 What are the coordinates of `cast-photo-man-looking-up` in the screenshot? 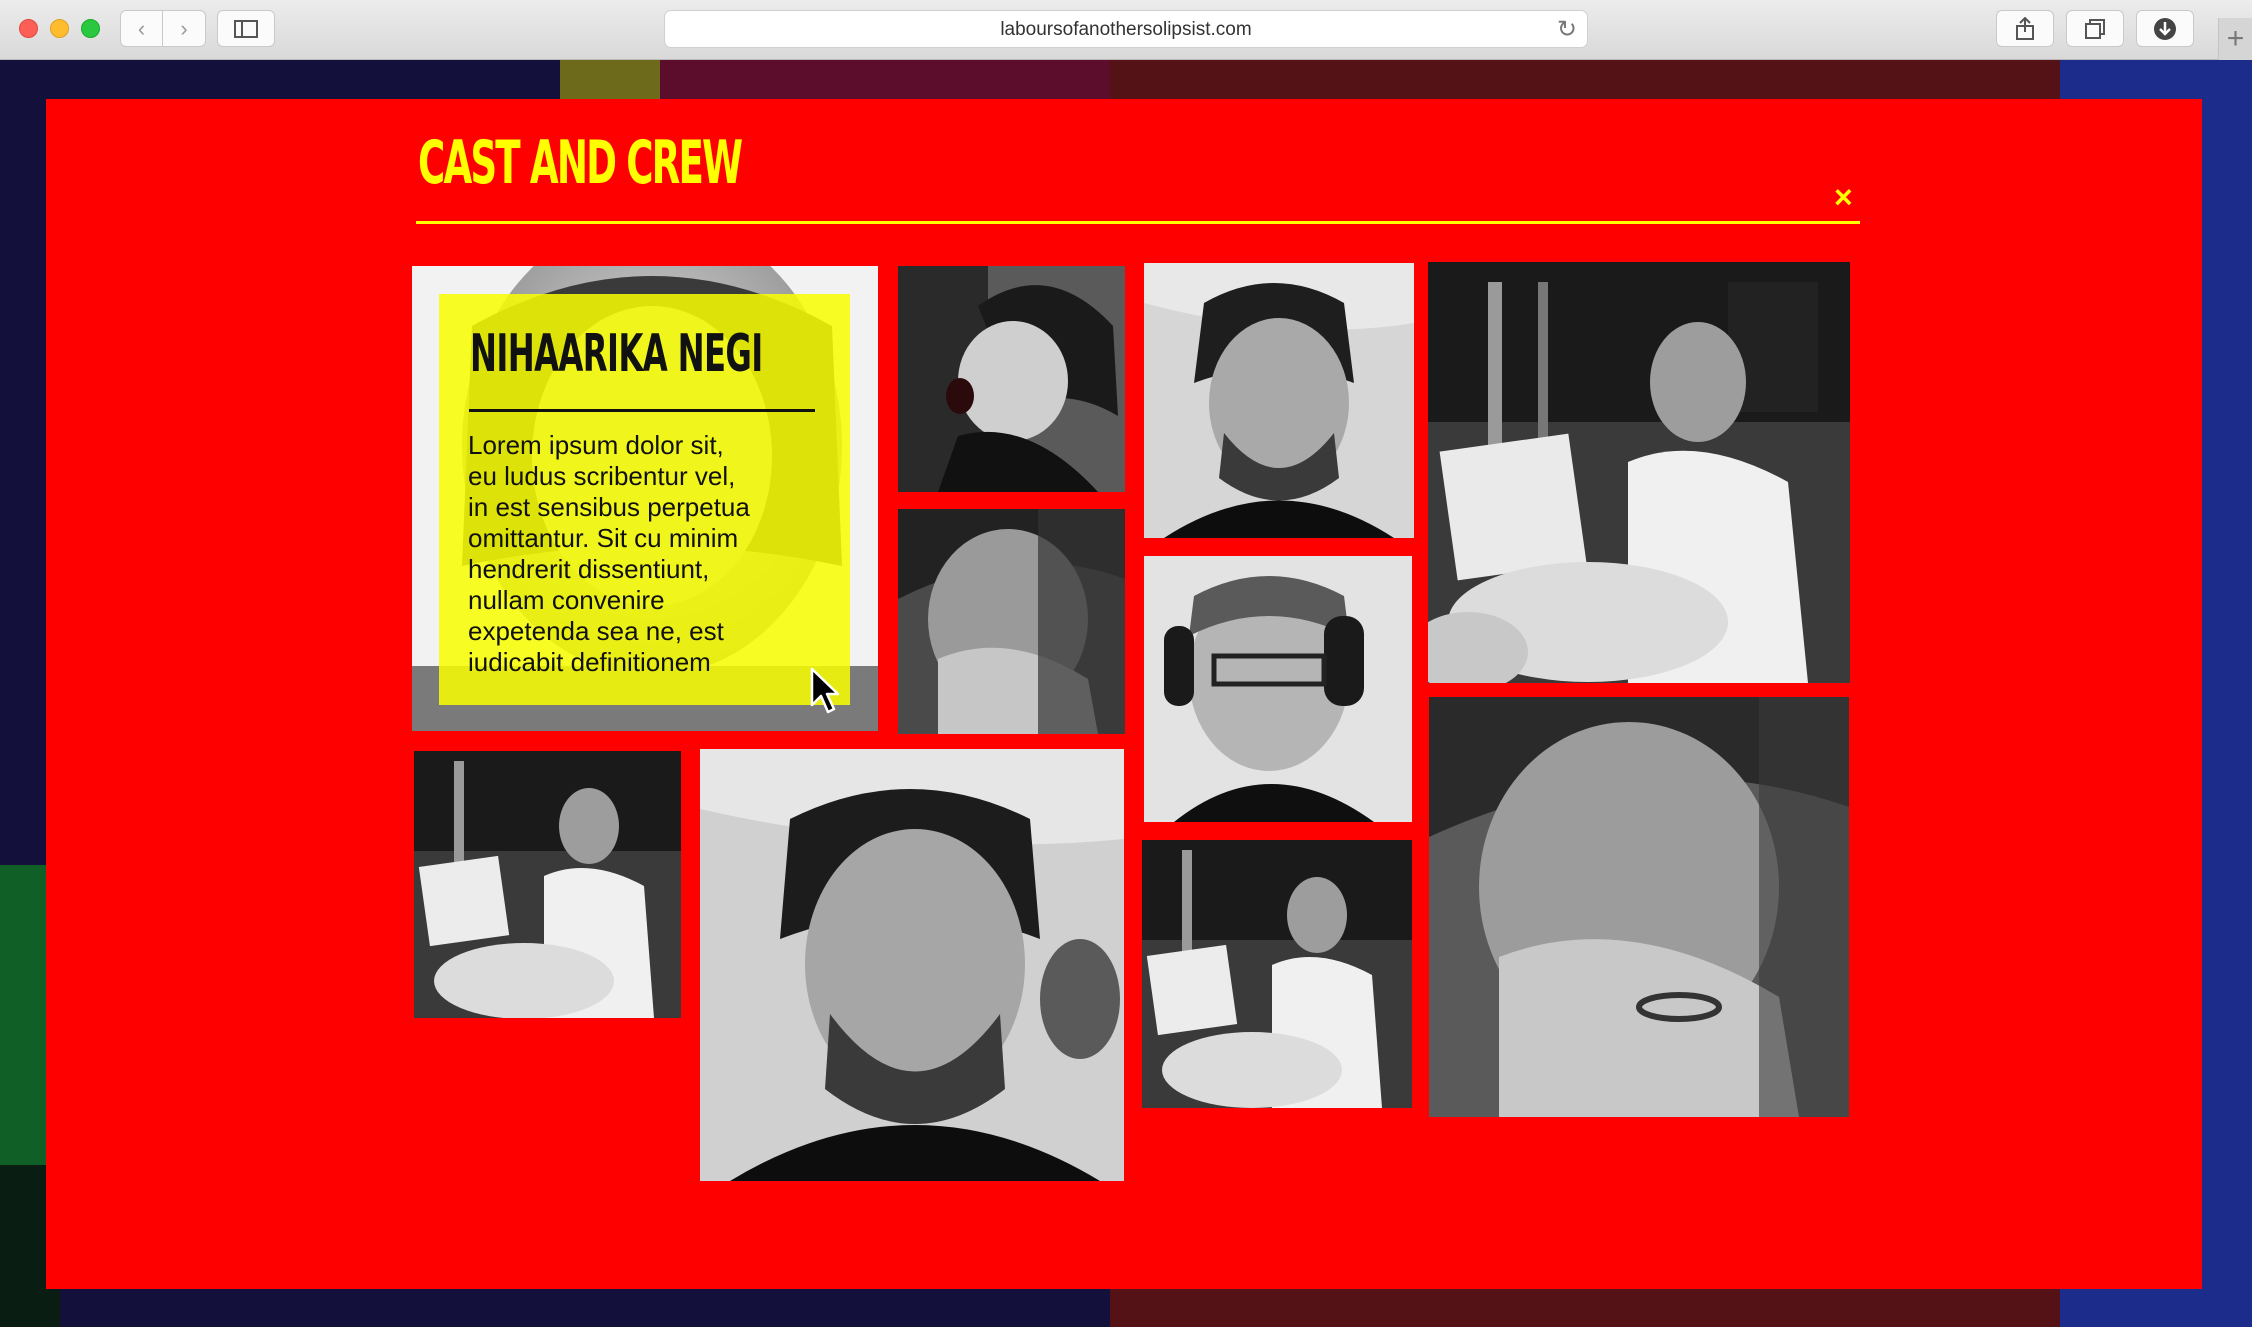 It's located at (1279, 400).